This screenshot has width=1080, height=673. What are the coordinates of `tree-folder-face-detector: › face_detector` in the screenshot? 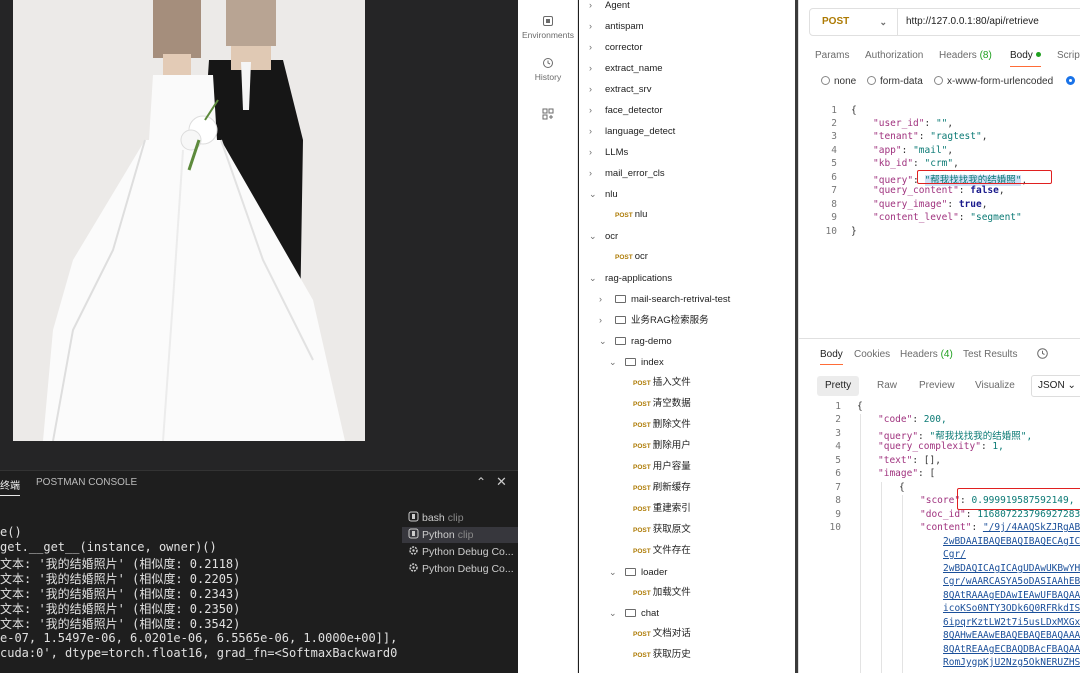 It's located at (626, 110).